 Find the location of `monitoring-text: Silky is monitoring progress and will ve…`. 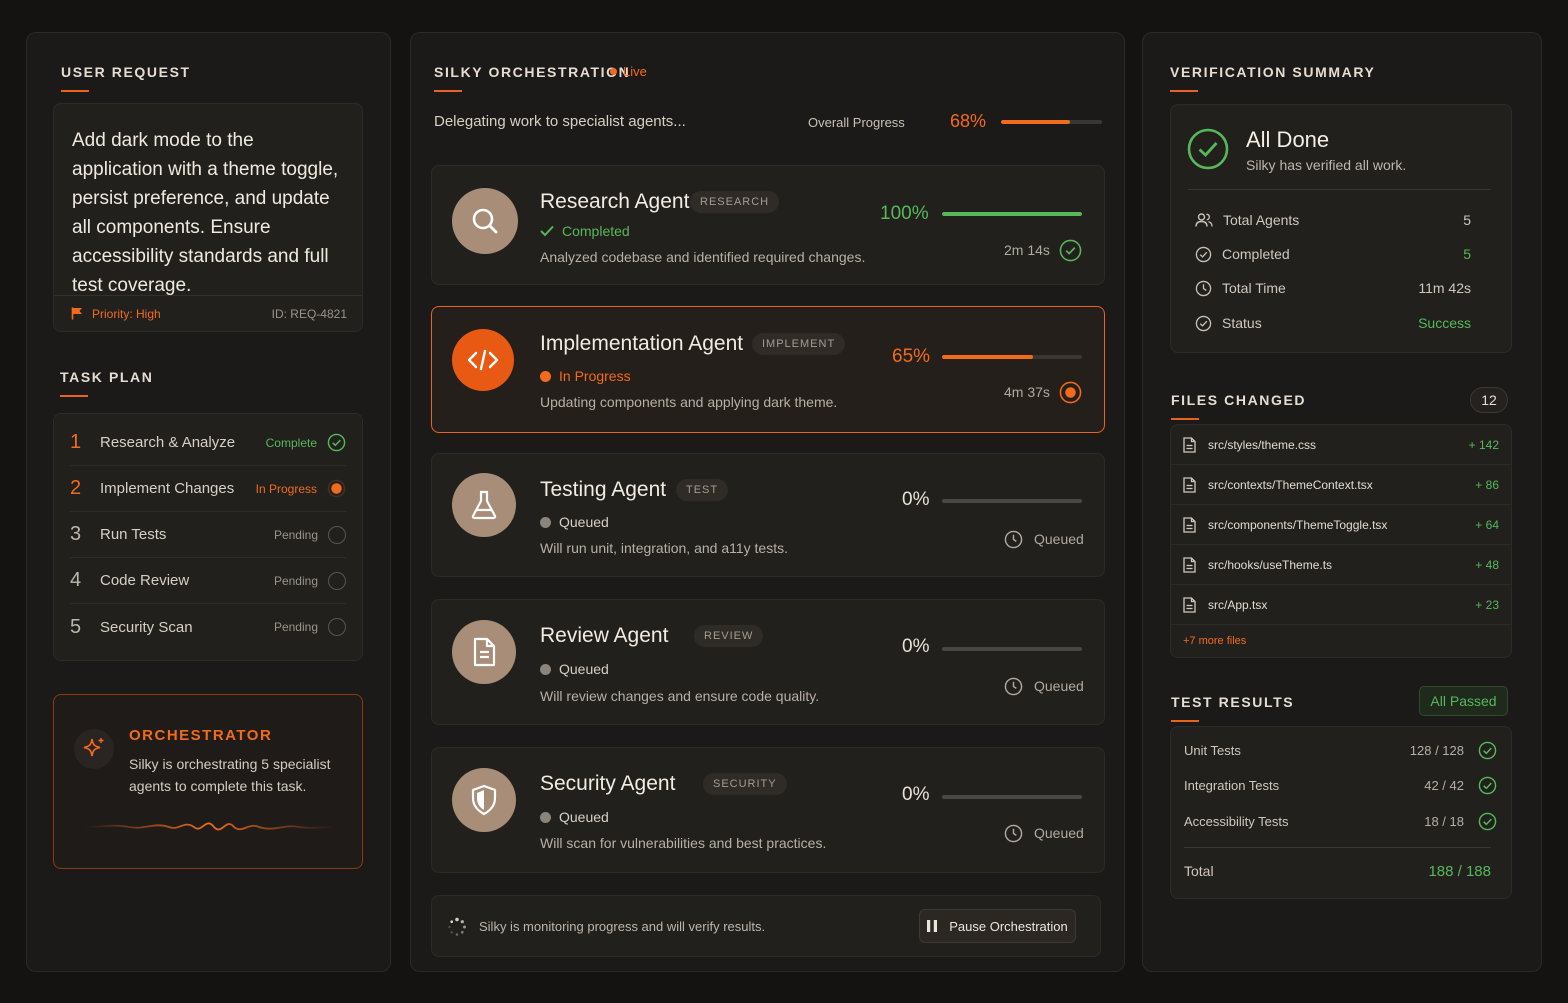

monitoring-text: Silky is monitoring progress and will ve… is located at coordinates (622, 926).